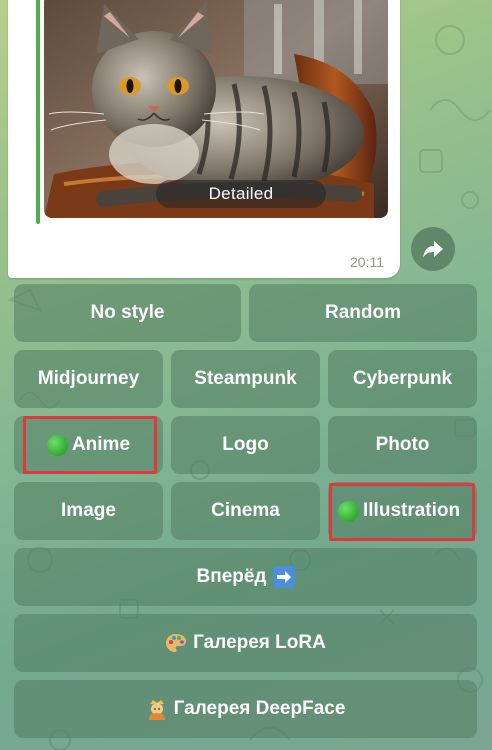 This screenshot has width=492, height=750. I want to click on gallery-lora-label: Галерея LoRA, so click(259, 642).